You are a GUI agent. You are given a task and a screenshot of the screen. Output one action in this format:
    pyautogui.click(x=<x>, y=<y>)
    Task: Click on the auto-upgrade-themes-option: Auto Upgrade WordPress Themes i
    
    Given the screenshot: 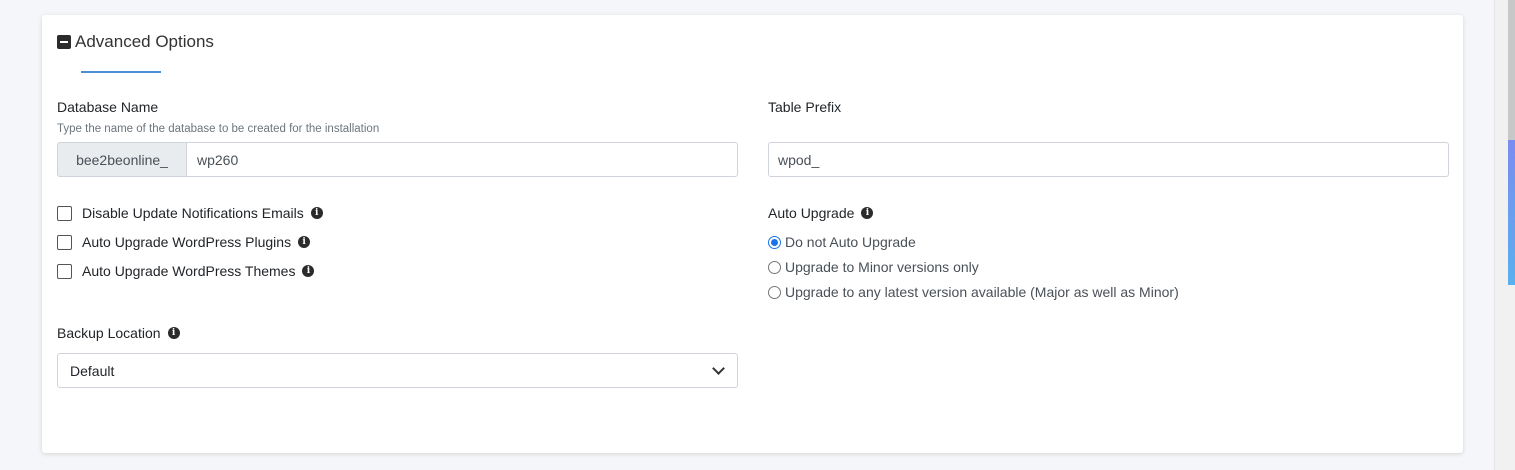 What is the action you would take?
    pyautogui.click(x=186, y=271)
    